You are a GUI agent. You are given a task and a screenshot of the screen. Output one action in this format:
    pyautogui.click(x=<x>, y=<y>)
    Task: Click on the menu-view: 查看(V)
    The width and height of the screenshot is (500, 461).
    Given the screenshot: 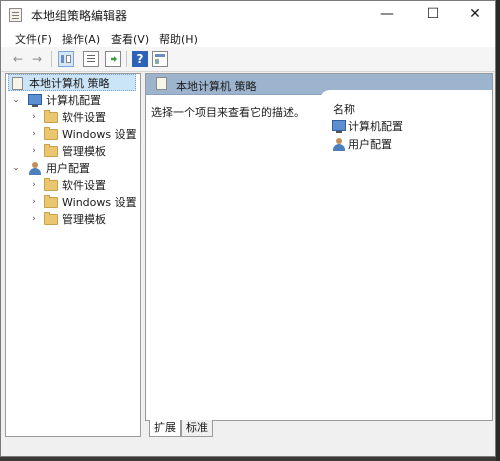 What is the action you would take?
    pyautogui.click(x=130, y=39)
    